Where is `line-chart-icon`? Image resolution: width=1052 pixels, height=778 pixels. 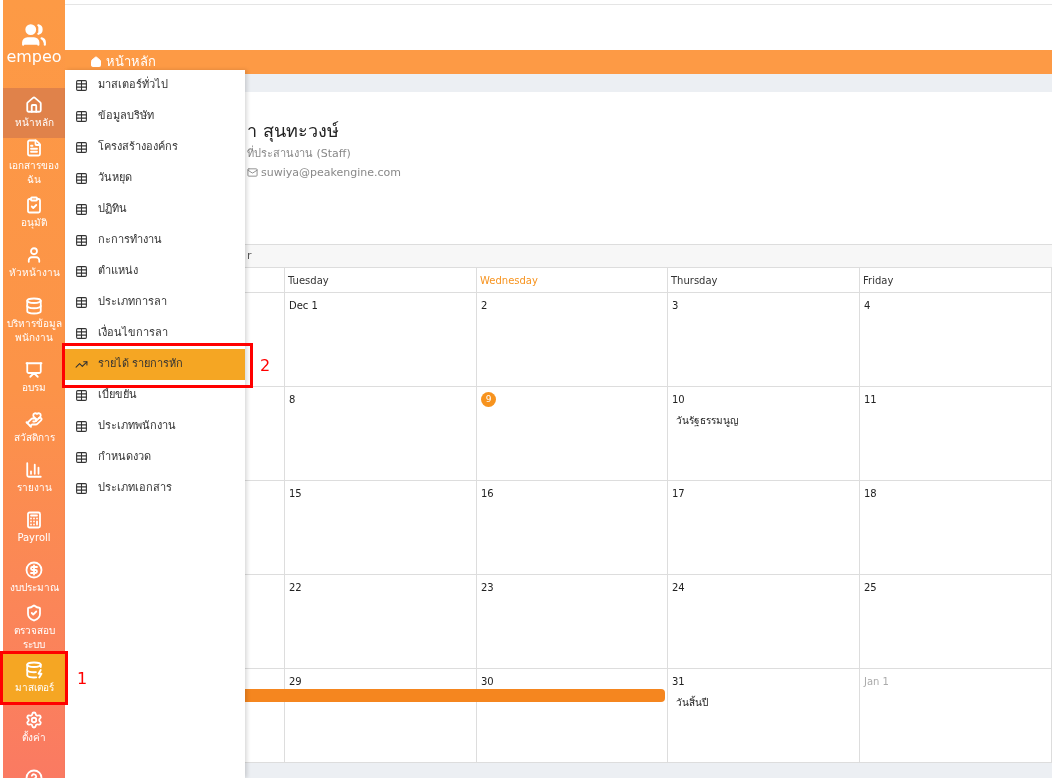 line-chart-icon is located at coordinates (81, 364).